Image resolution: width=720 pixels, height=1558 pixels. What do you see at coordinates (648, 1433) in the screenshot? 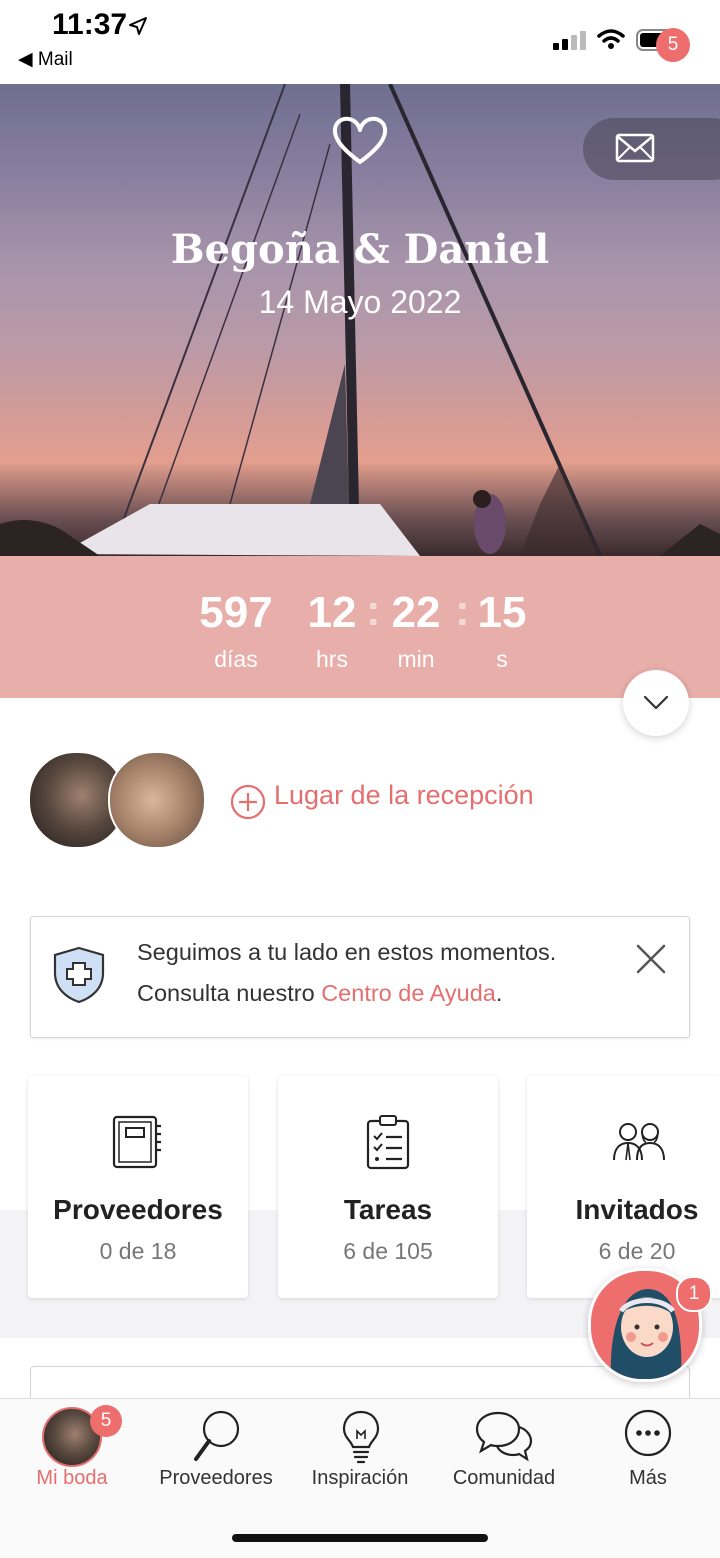
I see `more-icon` at bounding box center [648, 1433].